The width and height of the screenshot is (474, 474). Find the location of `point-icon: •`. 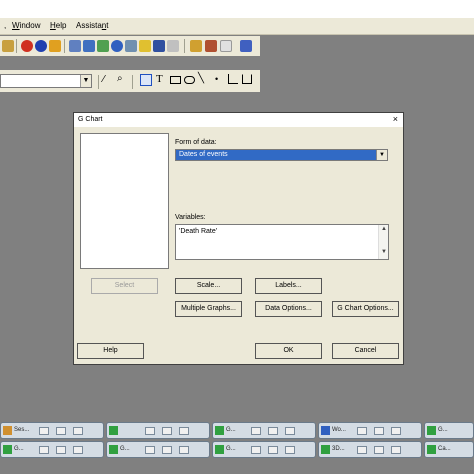

point-icon: • is located at coordinates (216, 79).